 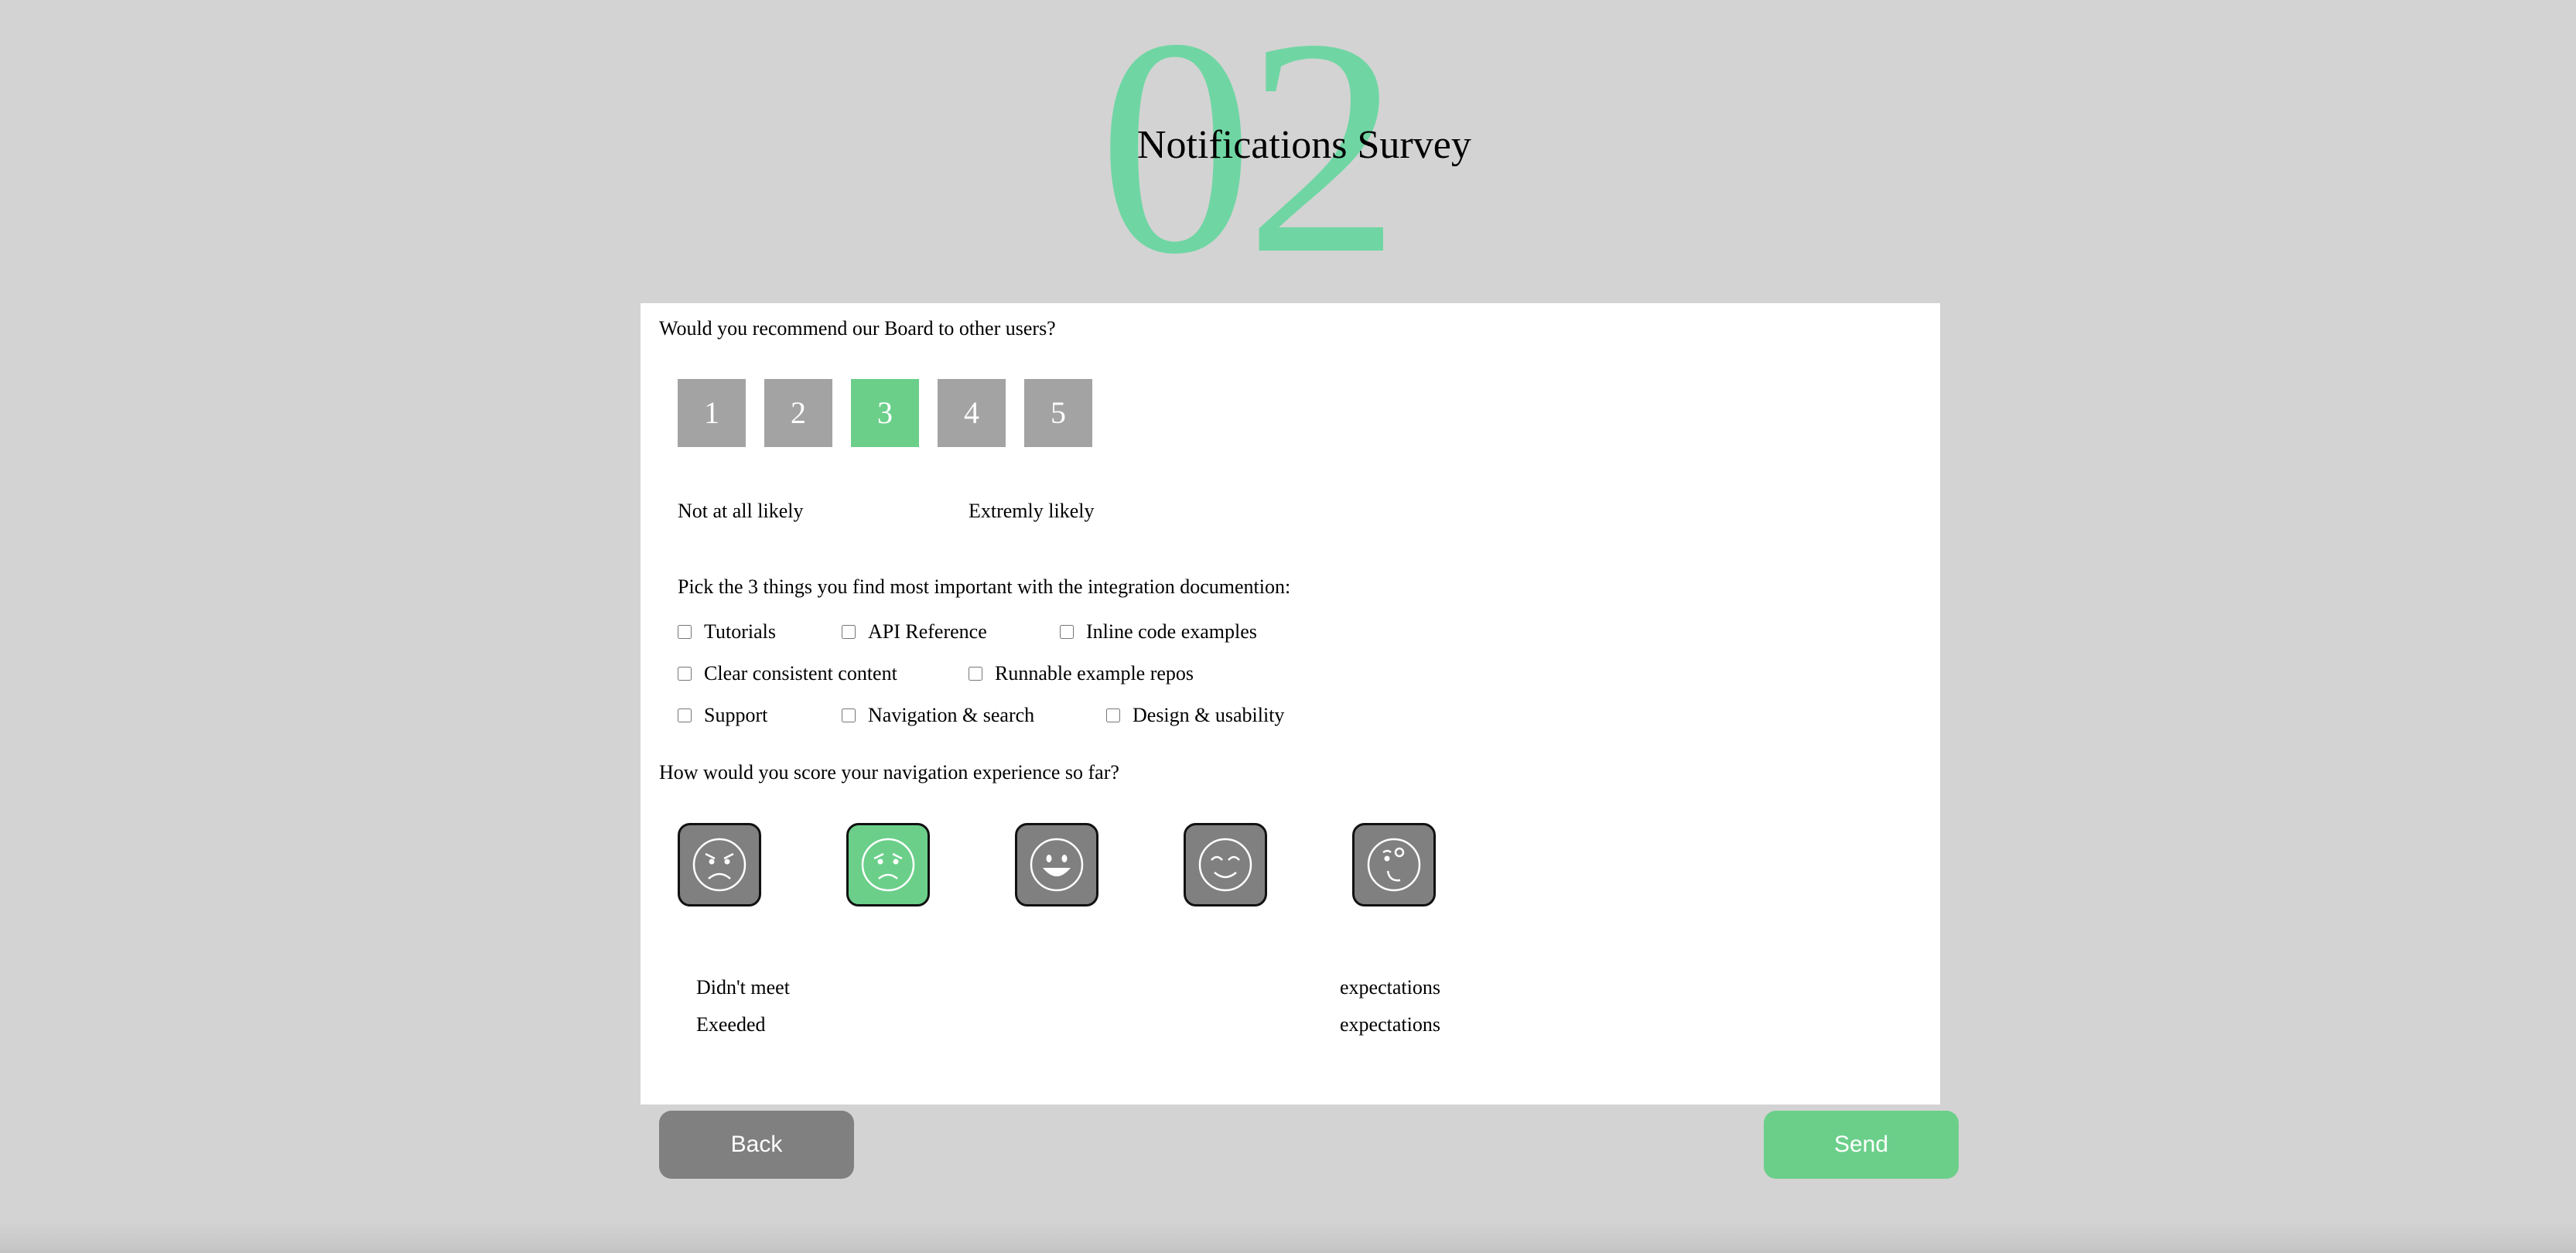 I want to click on option-label: Runnable example repos, so click(x=1094, y=673).